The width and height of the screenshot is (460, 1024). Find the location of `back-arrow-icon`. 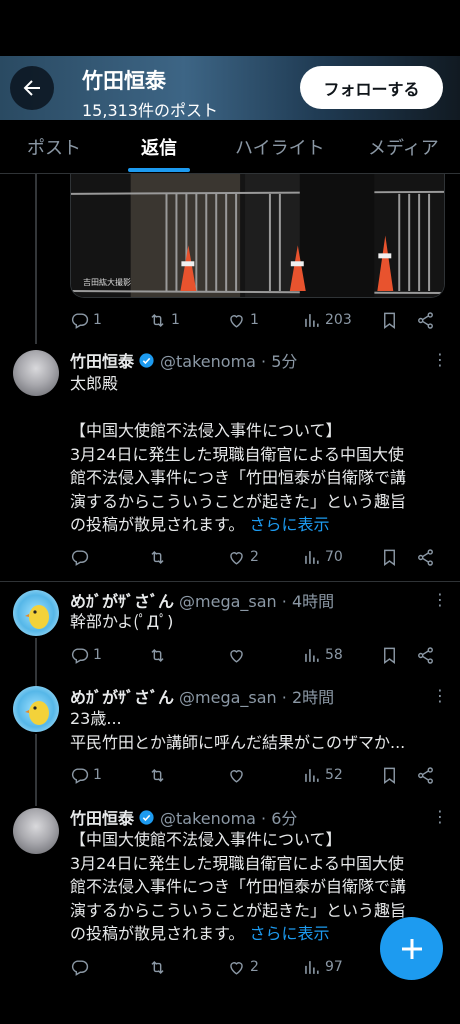

back-arrow-icon is located at coordinates (31, 88).